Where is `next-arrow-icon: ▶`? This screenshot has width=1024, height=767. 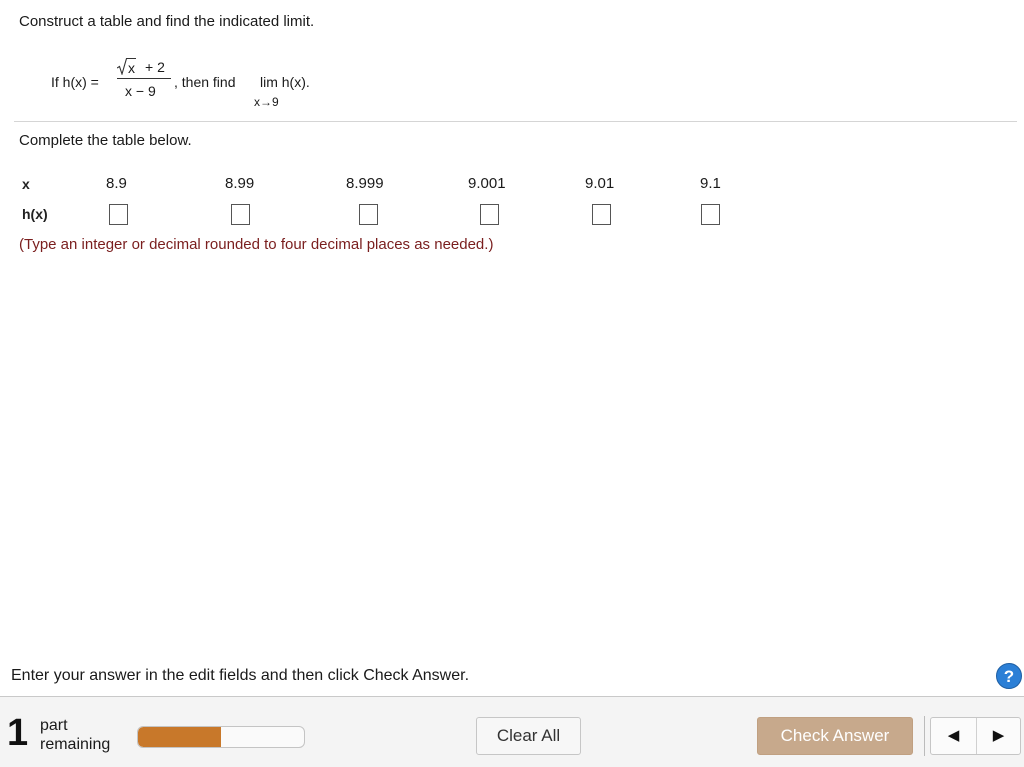 next-arrow-icon: ▶ is located at coordinates (998, 736).